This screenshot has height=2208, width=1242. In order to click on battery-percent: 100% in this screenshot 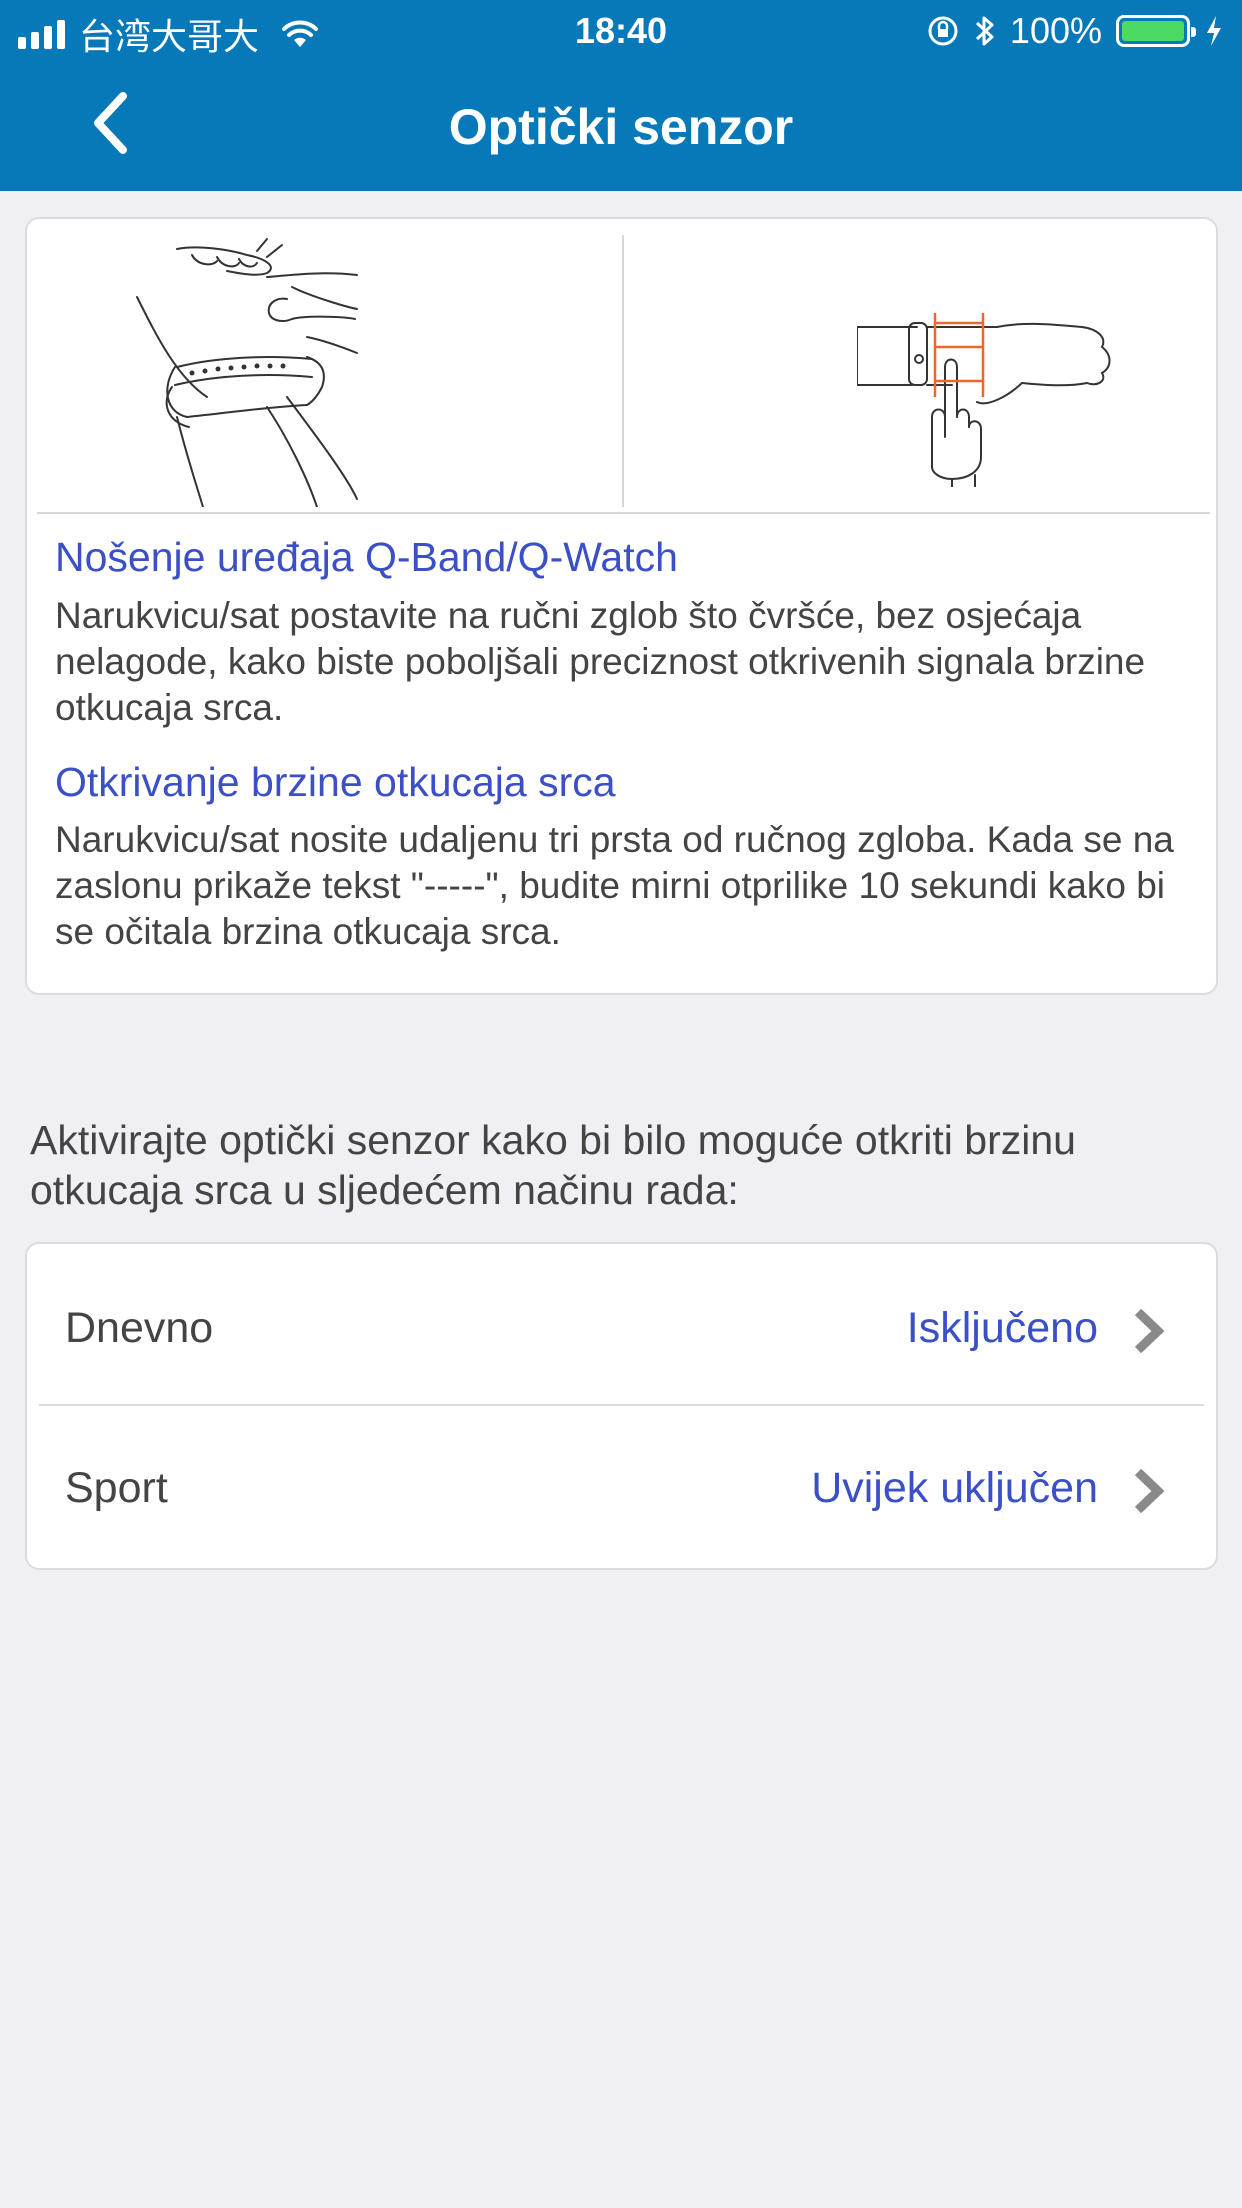, I will do `click(1055, 30)`.